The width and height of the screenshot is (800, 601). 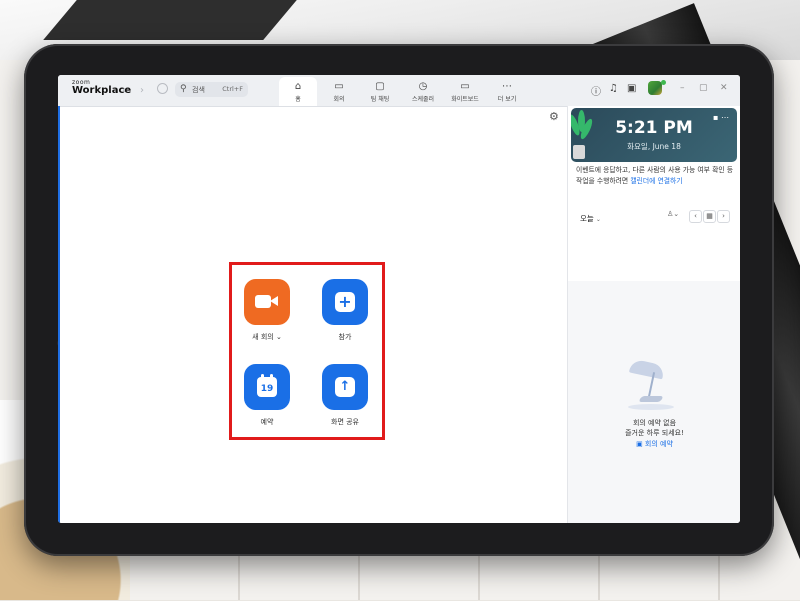 I want to click on close-button: ✕, so click(x=724, y=88).